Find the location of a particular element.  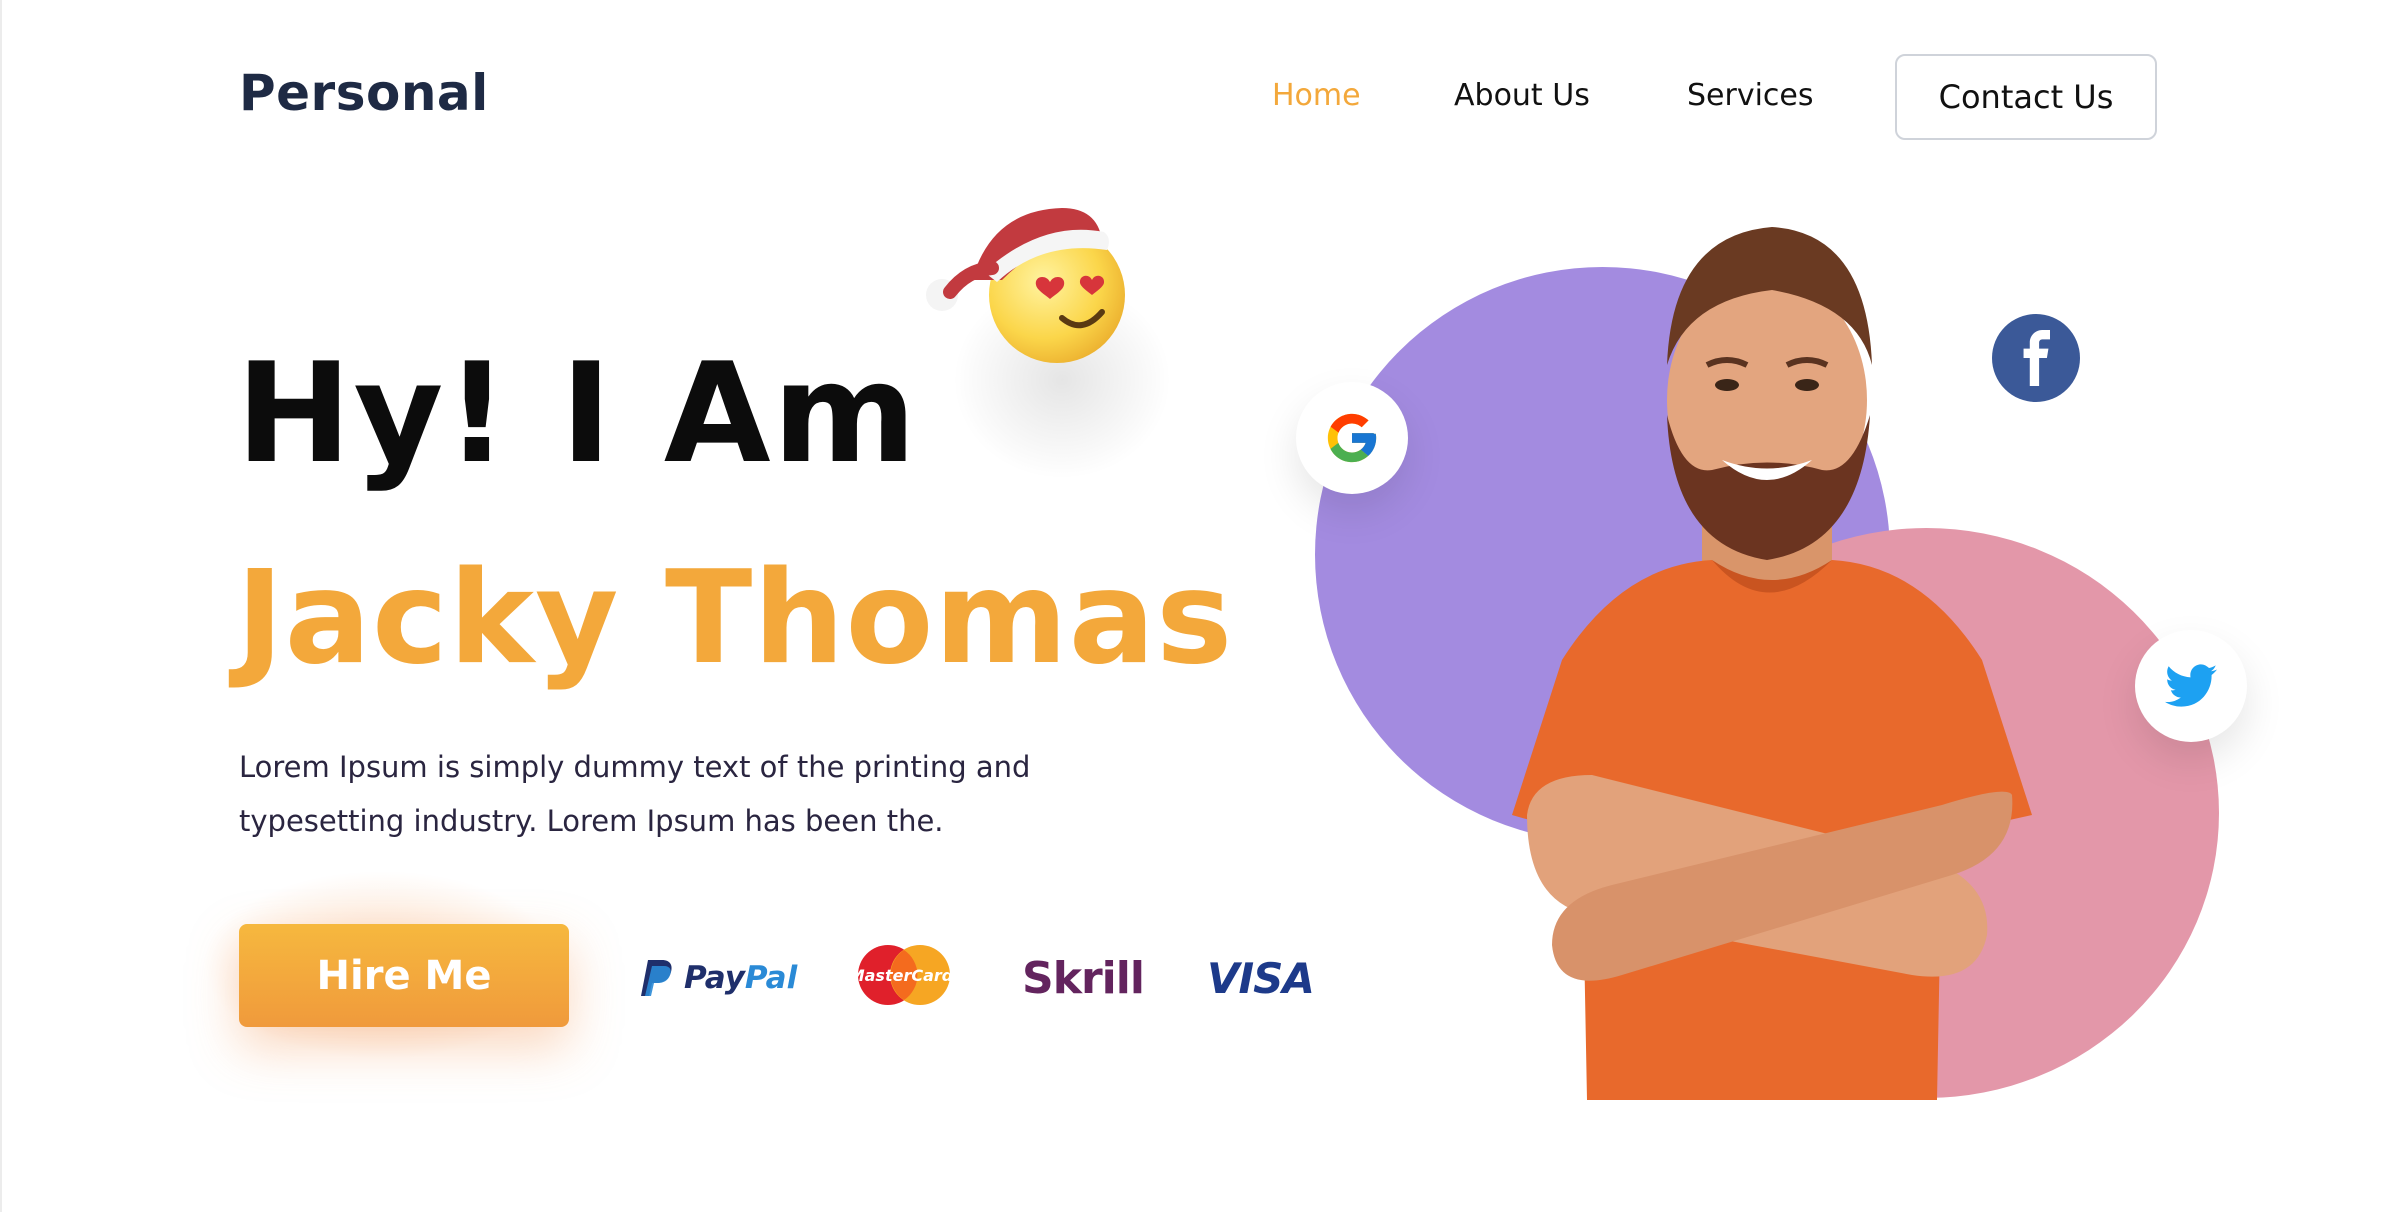

google-icon is located at coordinates (1352, 438).